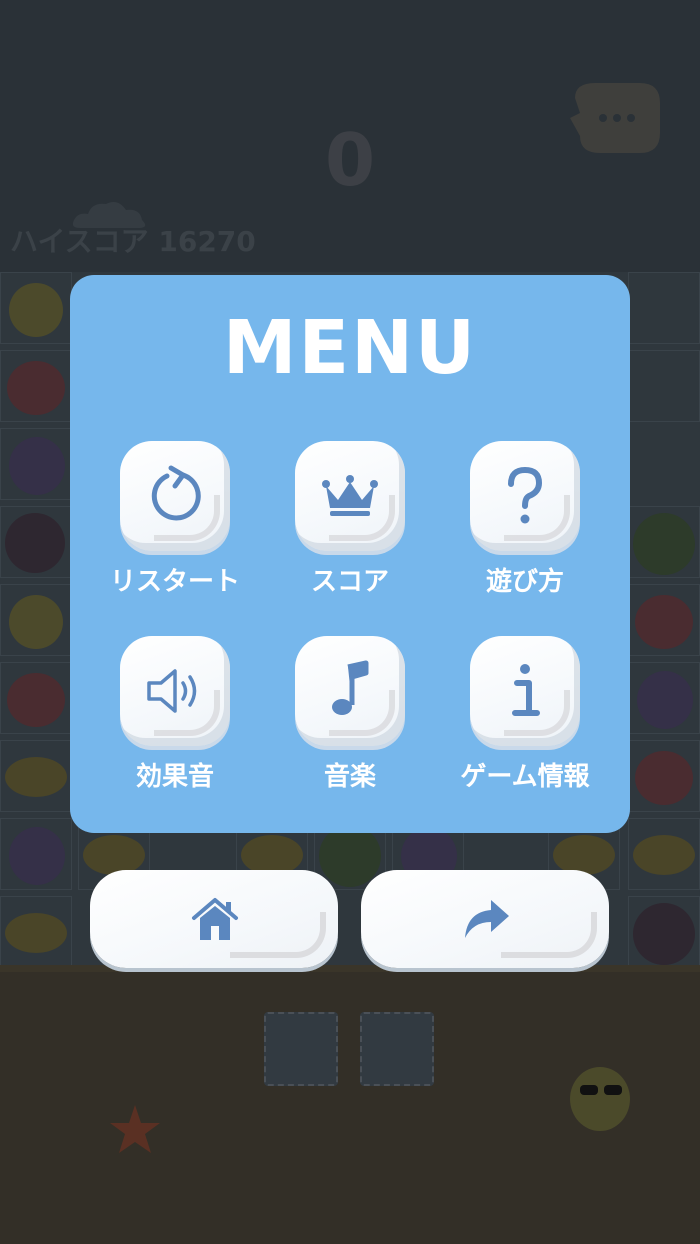 This screenshot has height=1244, width=700. I want to click on home-button, so click(214, 919).